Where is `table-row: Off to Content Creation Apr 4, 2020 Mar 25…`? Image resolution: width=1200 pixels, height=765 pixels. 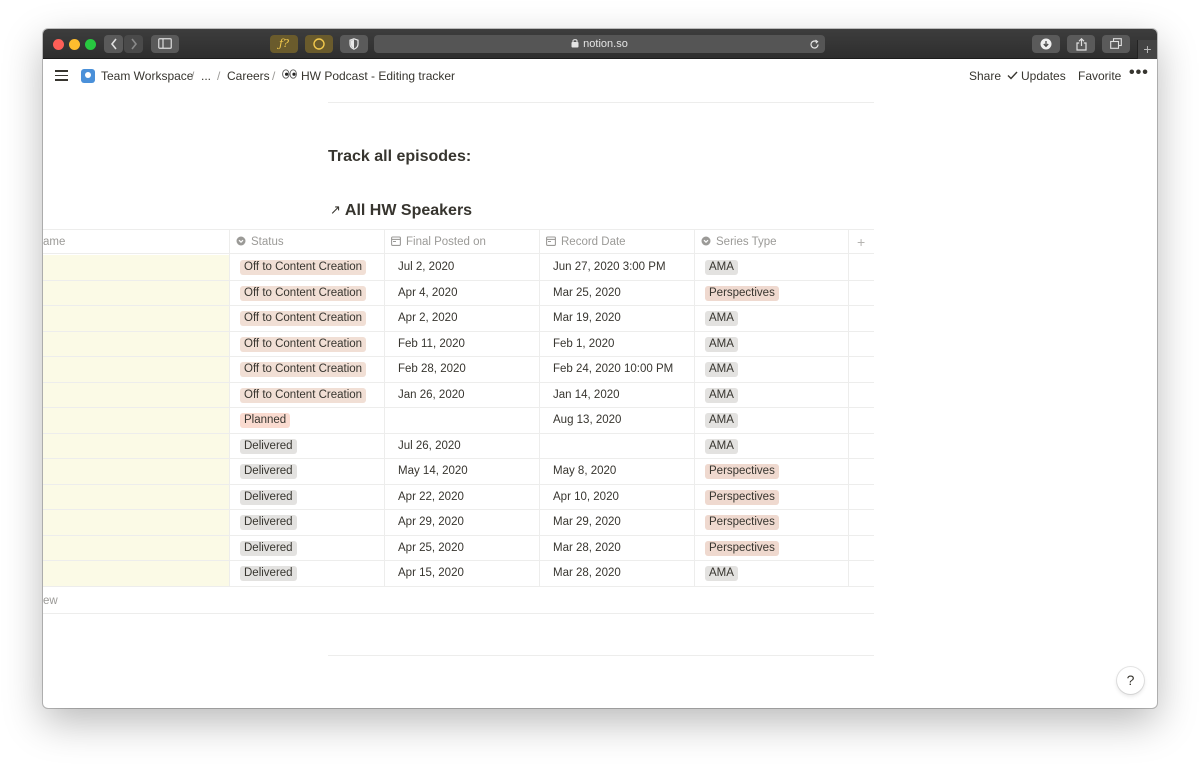
table-row: Off to Content Creation Apr 4, 2020 Mar 25… is located at coordinates (458, 293).